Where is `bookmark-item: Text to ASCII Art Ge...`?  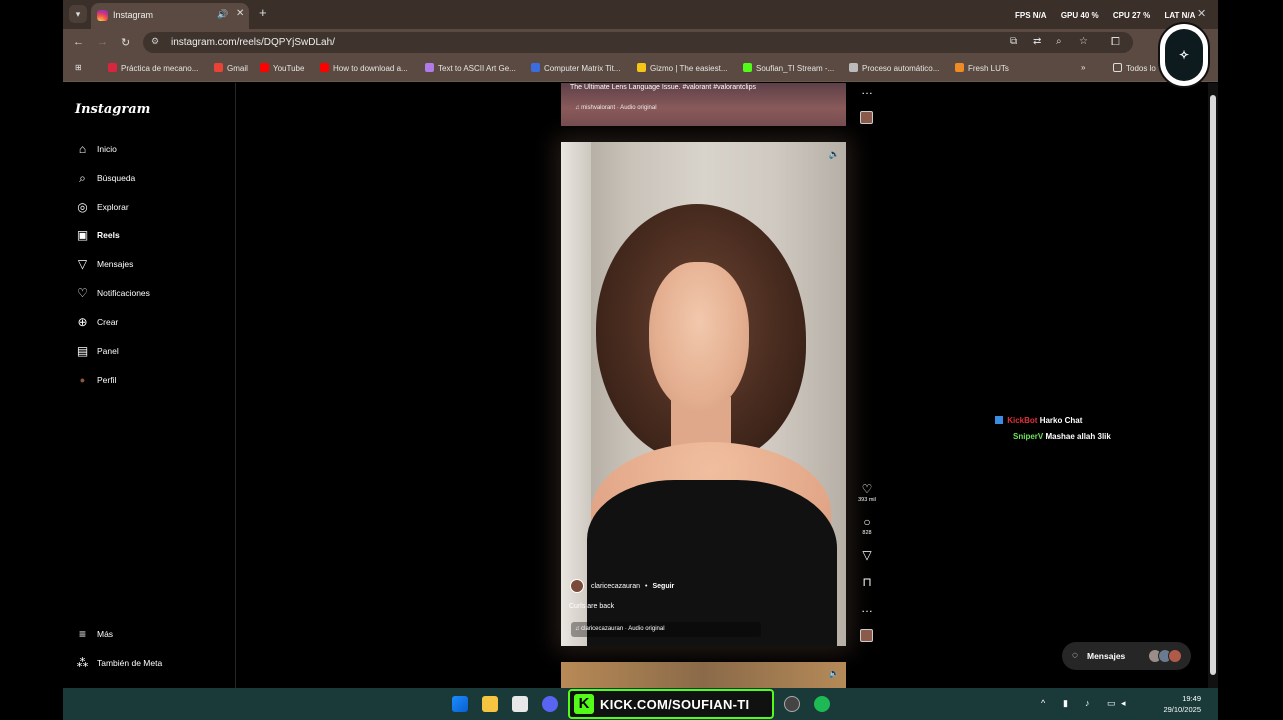 bookmark-item: Text to ASCII Art Ge... is located at coordinates (470, 68).